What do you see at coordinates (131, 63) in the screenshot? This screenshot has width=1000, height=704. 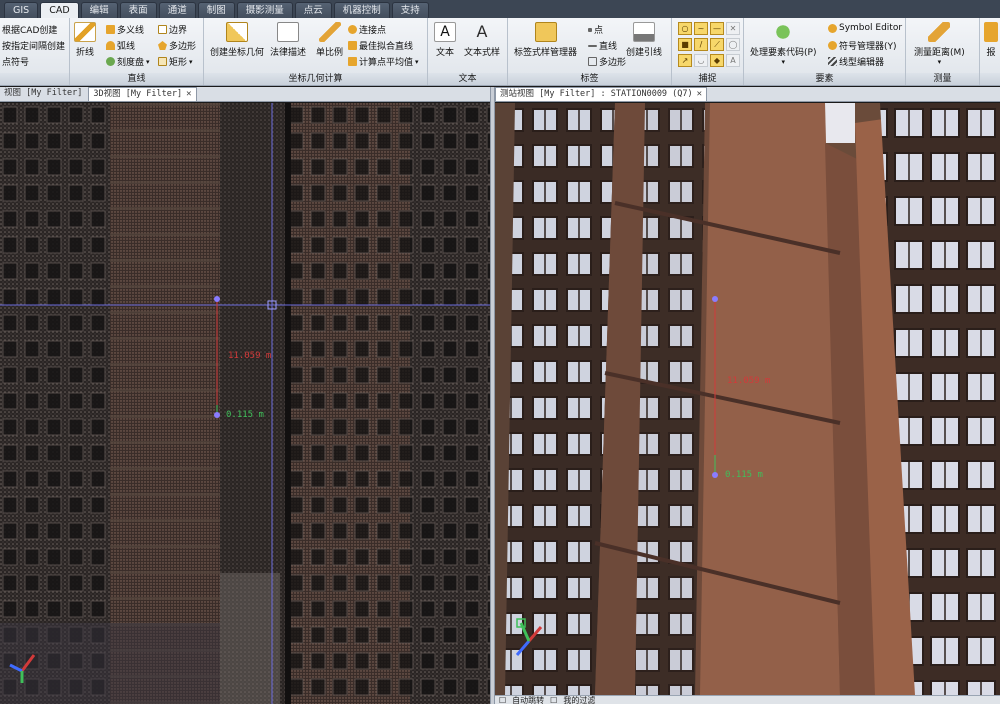 I see `dial-label: 刻度盘` at bounding box center [131, 63].